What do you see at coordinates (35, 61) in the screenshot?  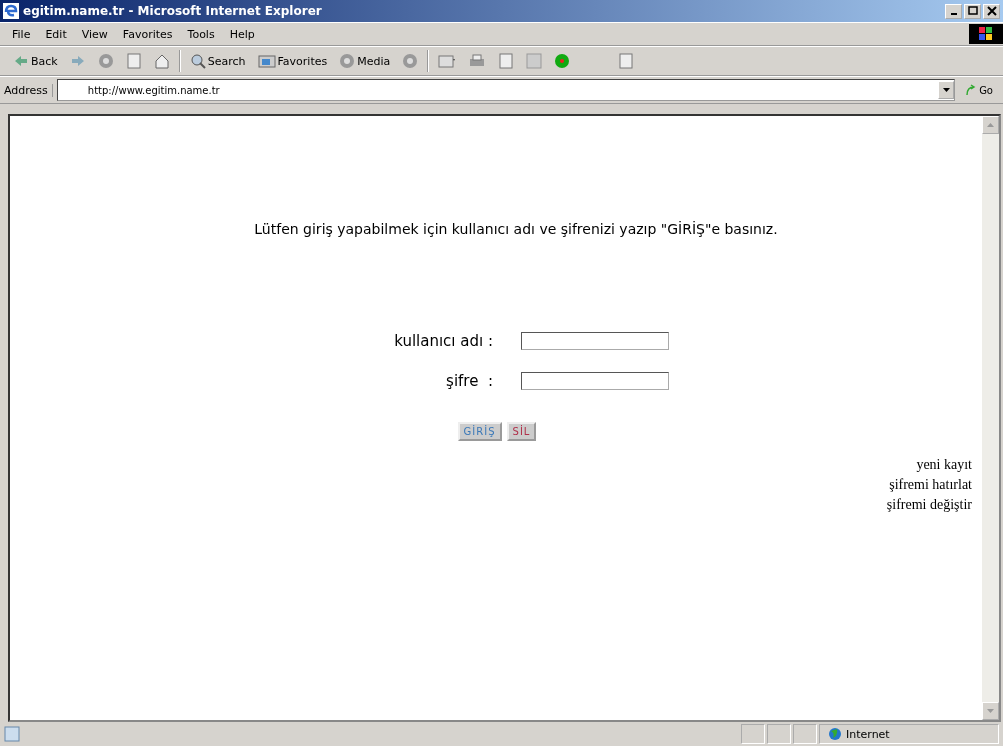 I see `back-button: Back` at bounding box center [35, 61].